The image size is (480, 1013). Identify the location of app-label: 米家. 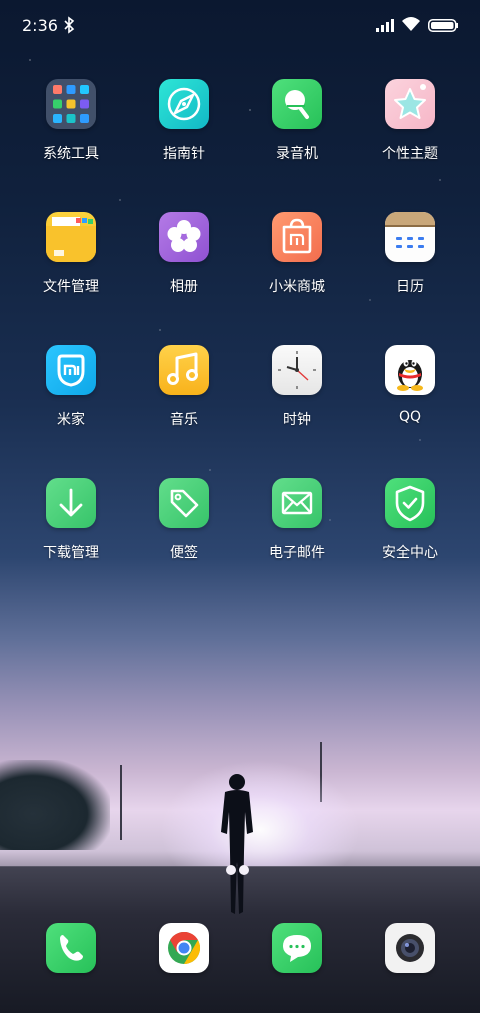
(71, 420).